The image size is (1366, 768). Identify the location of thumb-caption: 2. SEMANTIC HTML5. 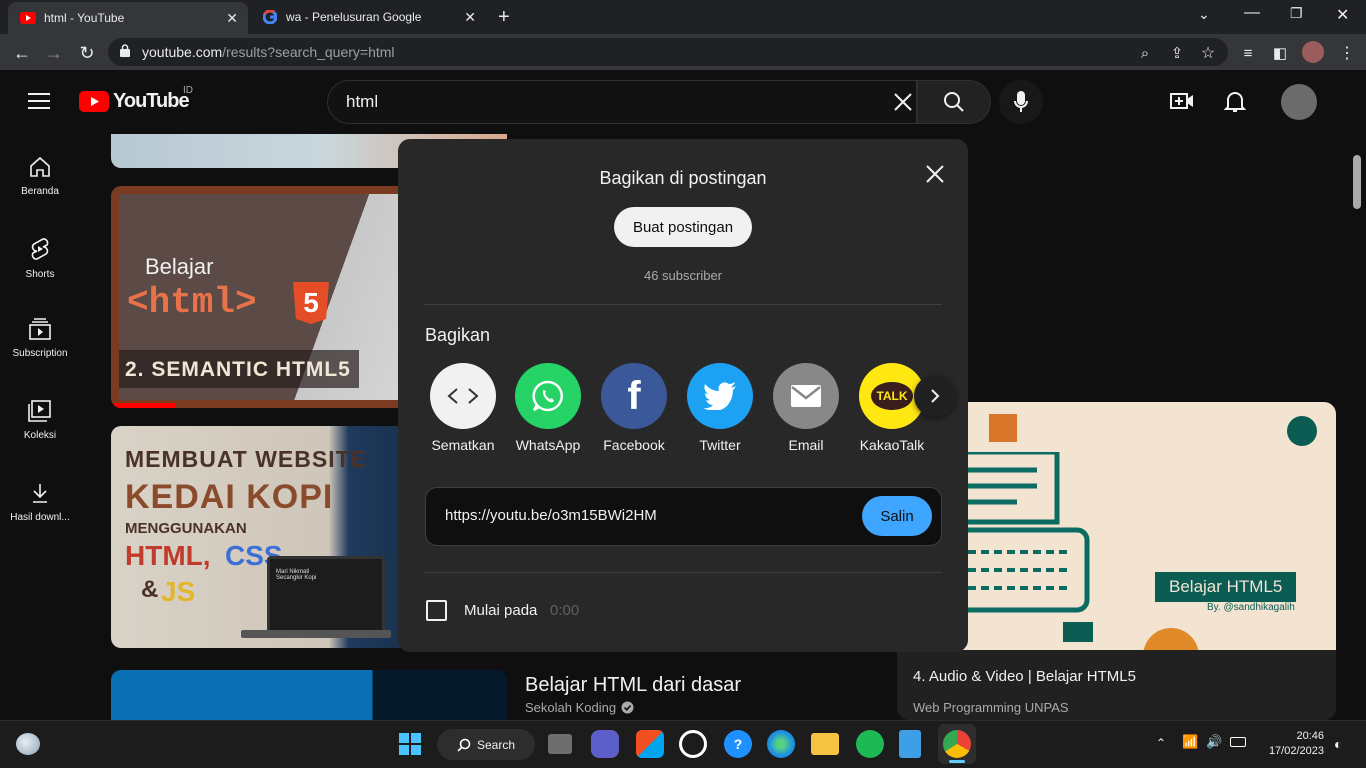
(238, 369).